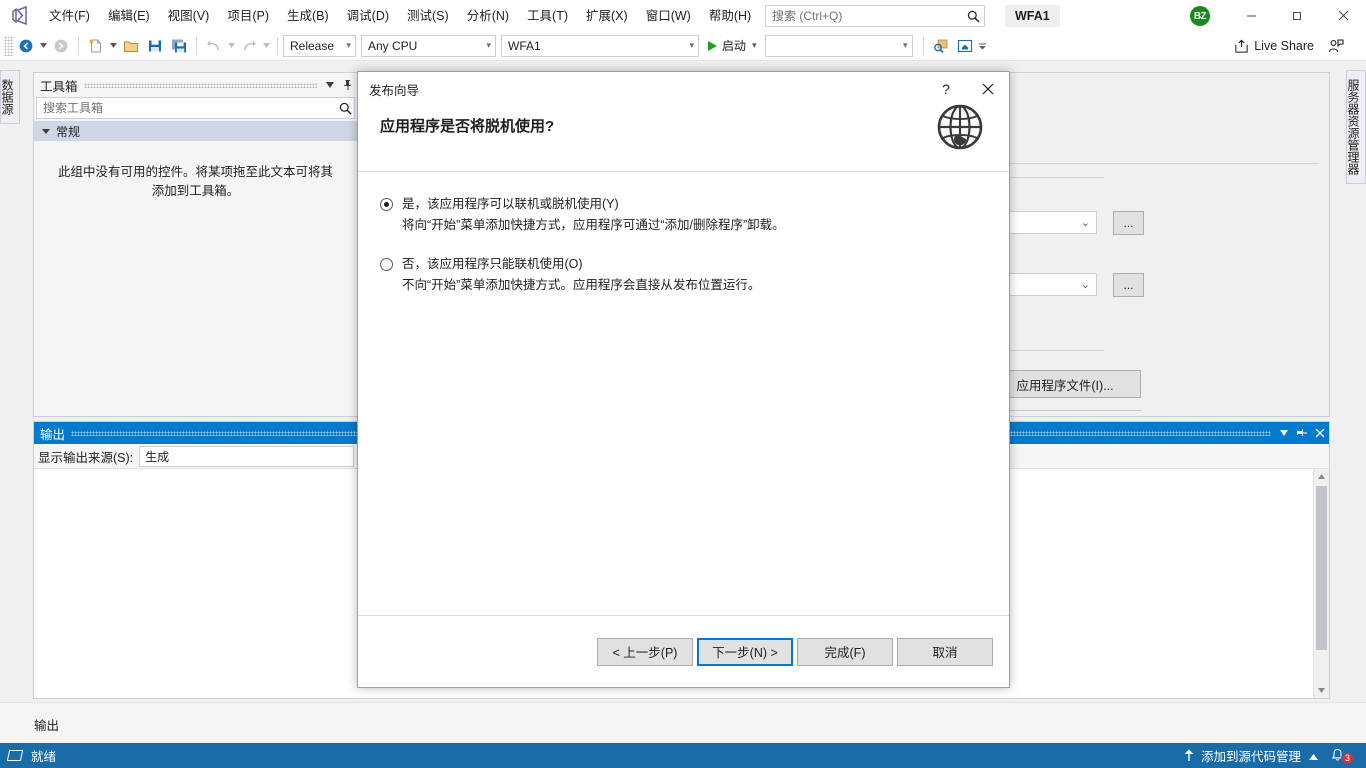  Describe the element at coordinates (751, 45) in the screenshot. I see `start-dropdown-icon: ▾` at that location.